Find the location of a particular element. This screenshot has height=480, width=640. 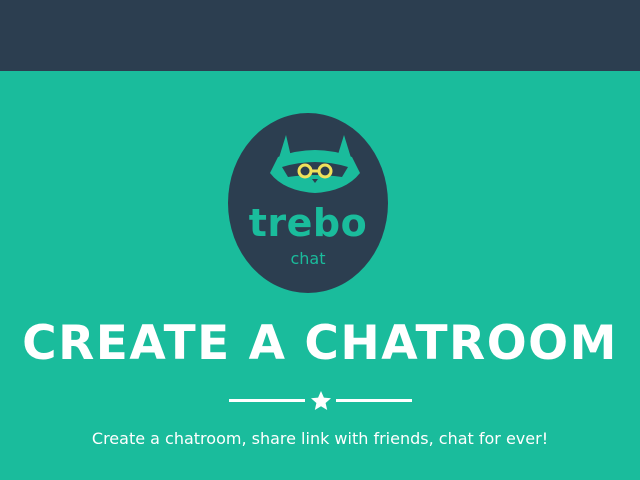

brand-name: trebo is located at coordinates (308, 223).